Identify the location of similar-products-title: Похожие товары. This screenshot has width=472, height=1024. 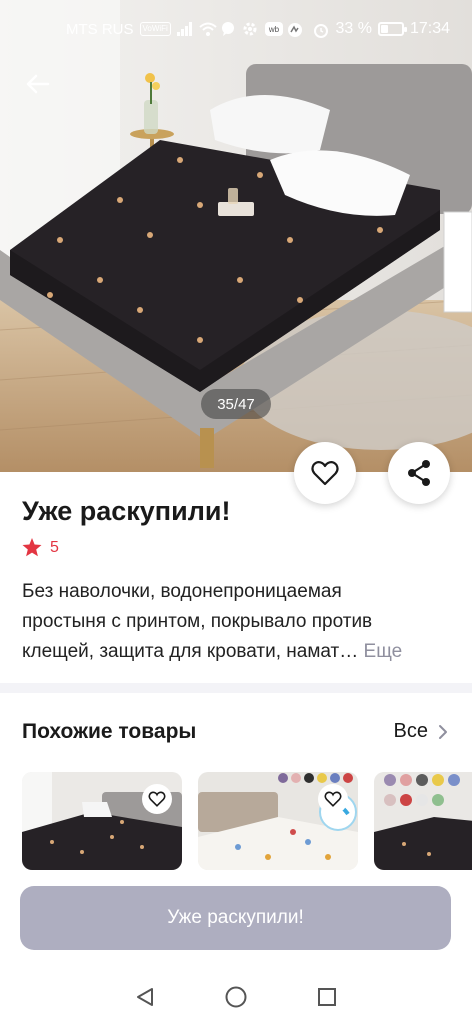
(109, 731).